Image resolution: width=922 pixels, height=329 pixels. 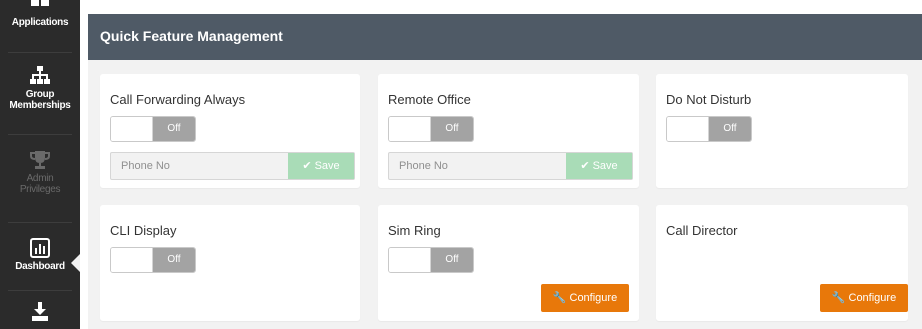 I want to click on sidebar-item-dashboard: Dashboard, so click(x=40, y=255).